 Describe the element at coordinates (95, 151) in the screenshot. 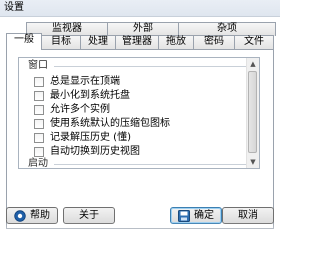

I see `option-label: 自动切换到历史视图` at that location.